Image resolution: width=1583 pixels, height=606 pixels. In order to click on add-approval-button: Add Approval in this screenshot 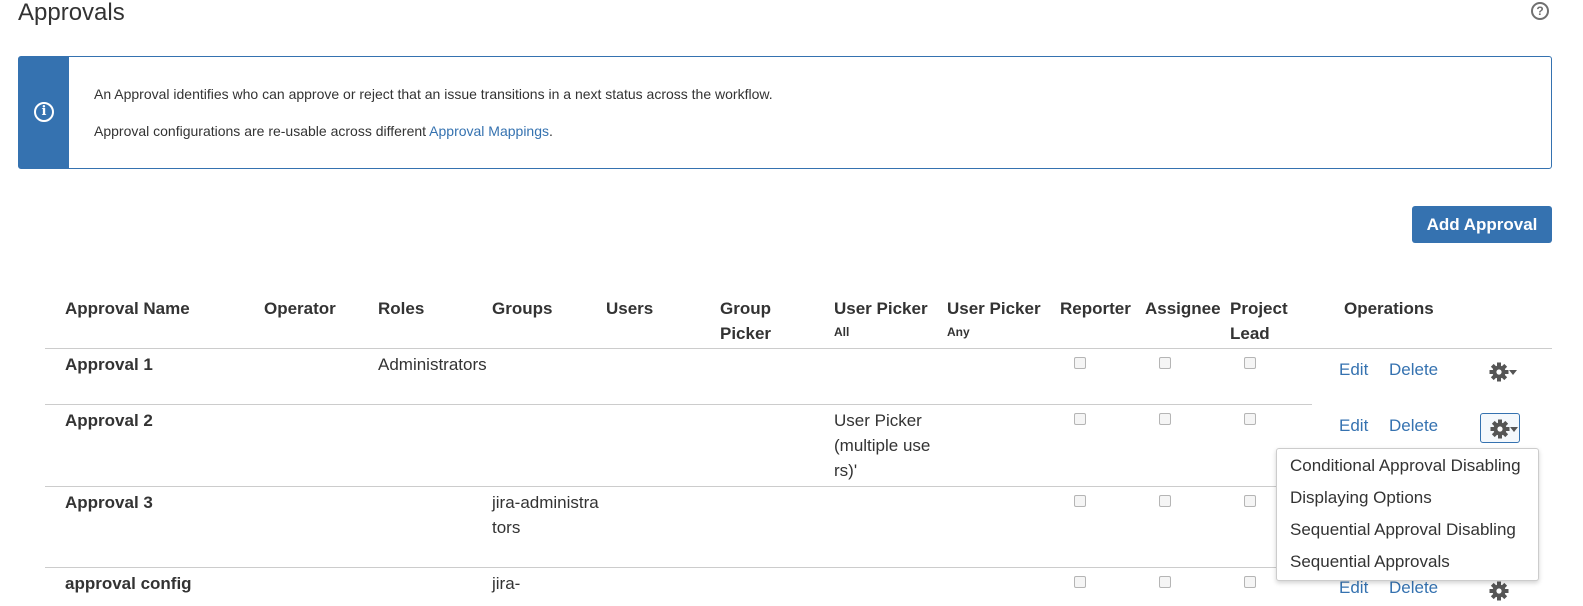, I will do `click(1482, 224)`.